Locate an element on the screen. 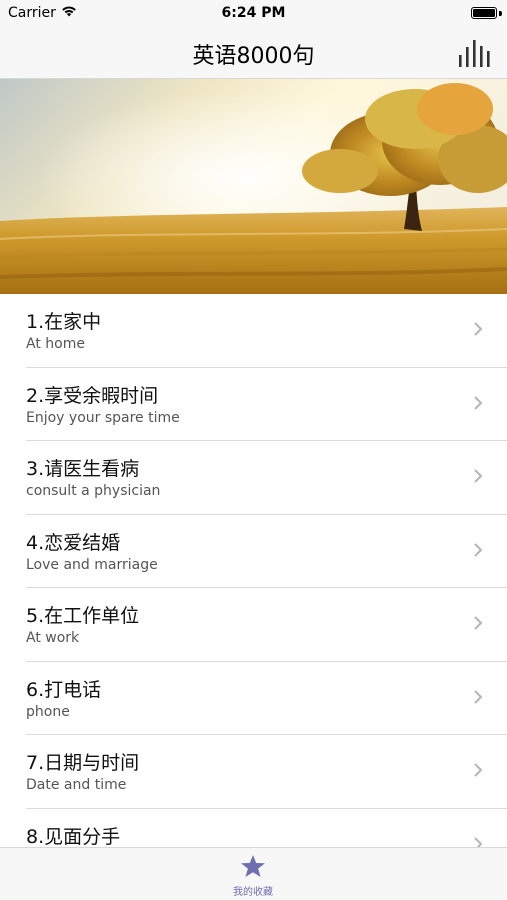 This screenshot has height=900, width=507. list-item-title: 5.在工作单位 is located at coordinates (83, 616).